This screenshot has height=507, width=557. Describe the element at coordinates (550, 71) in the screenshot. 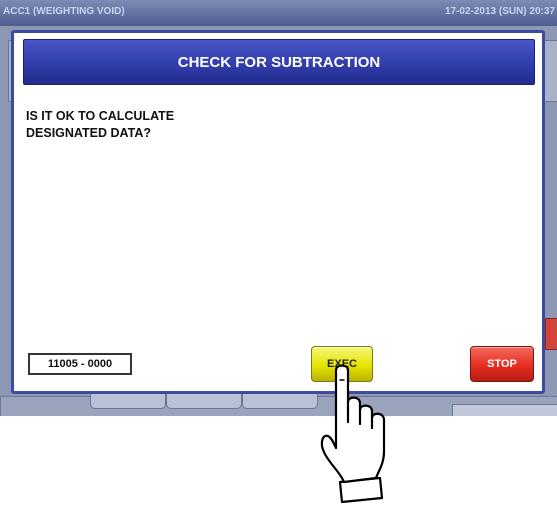

I see `background-panel-right` at that location.